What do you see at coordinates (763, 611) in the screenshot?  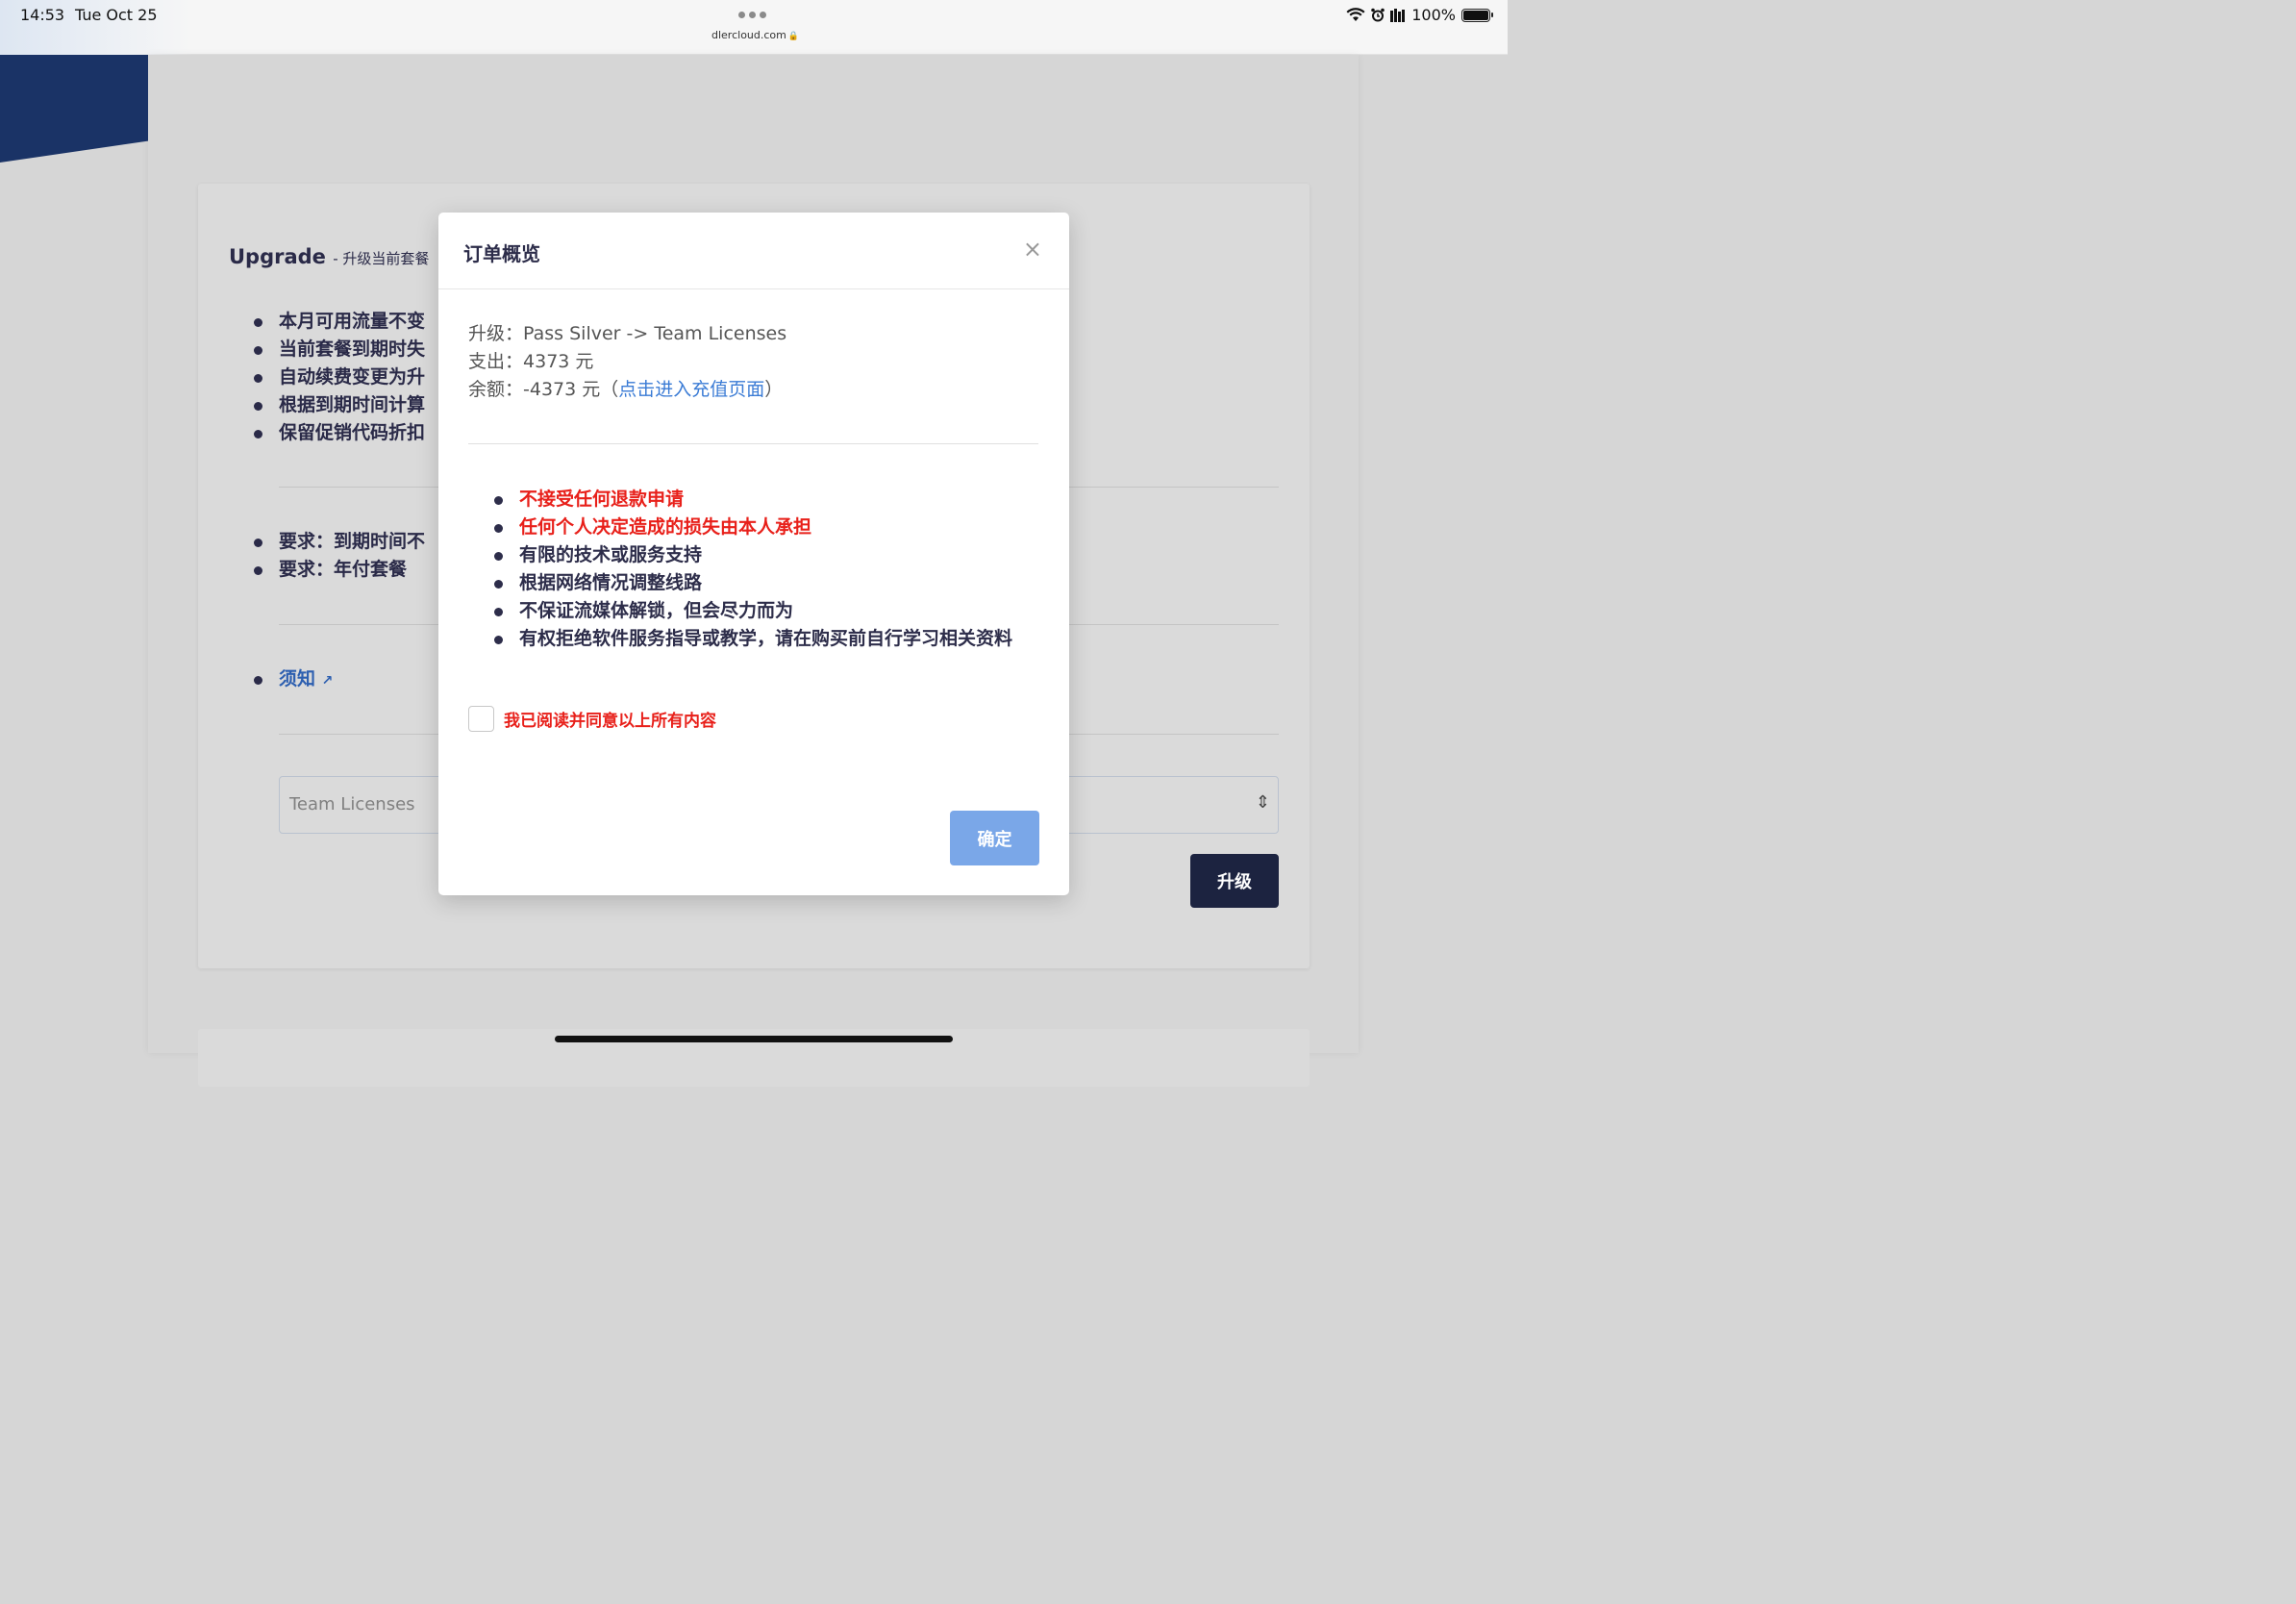 I see `terms-item: 不保证流媒体解锁，但会尽力而为` at bounding box center [763, 611].